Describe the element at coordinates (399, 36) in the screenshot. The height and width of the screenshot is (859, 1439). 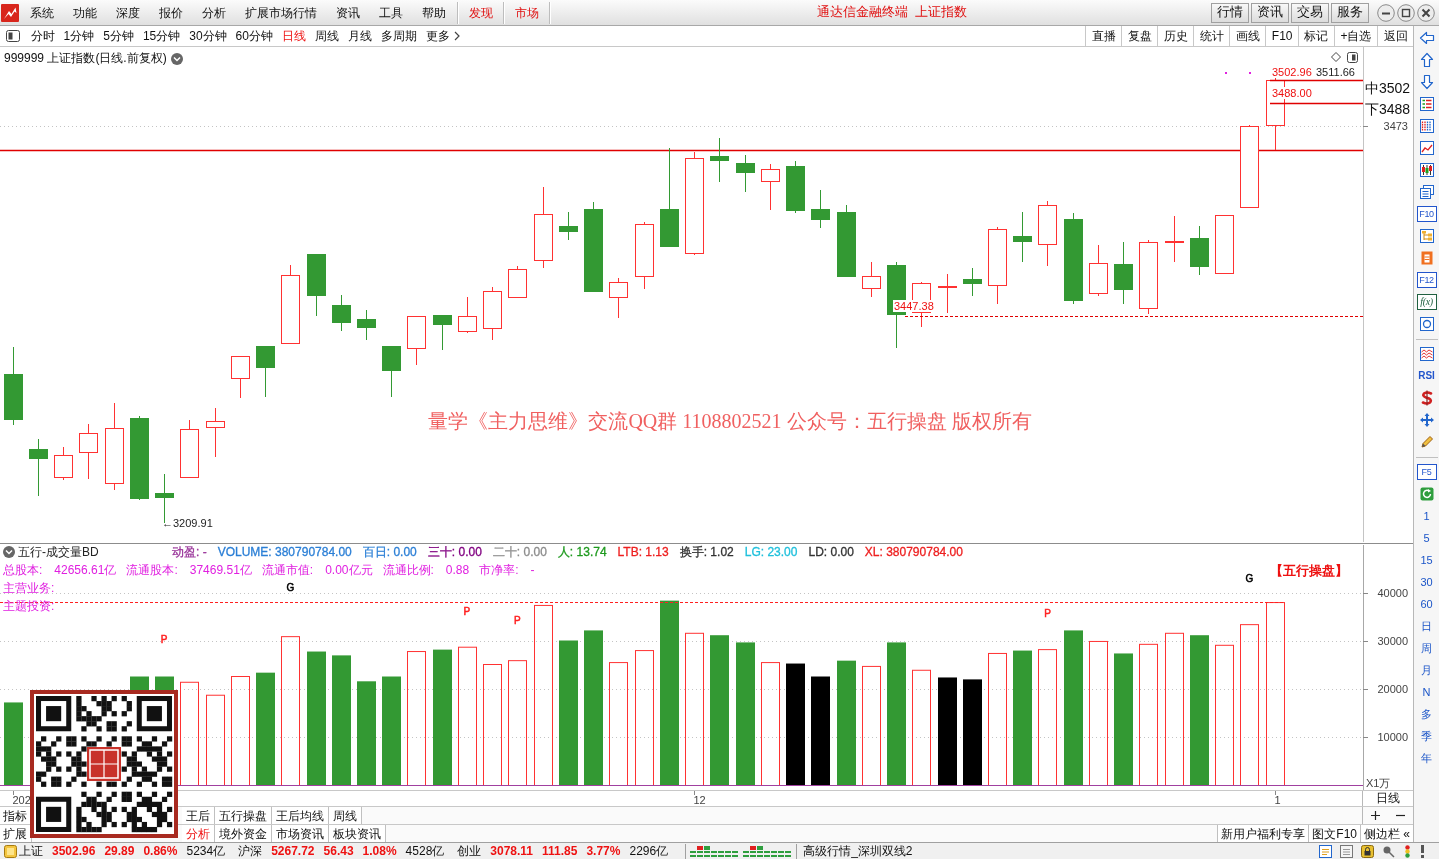
I see `period-tab: 多周期` at that location.